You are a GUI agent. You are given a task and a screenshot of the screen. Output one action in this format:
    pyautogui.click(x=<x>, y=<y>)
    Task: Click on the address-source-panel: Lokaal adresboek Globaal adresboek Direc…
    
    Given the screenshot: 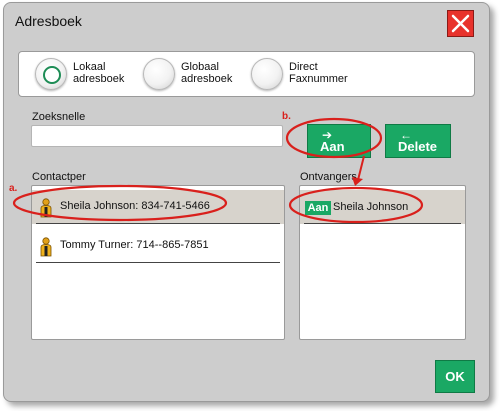 What is the action you would take?
    pyautogui.click(x=246, y=74)
    